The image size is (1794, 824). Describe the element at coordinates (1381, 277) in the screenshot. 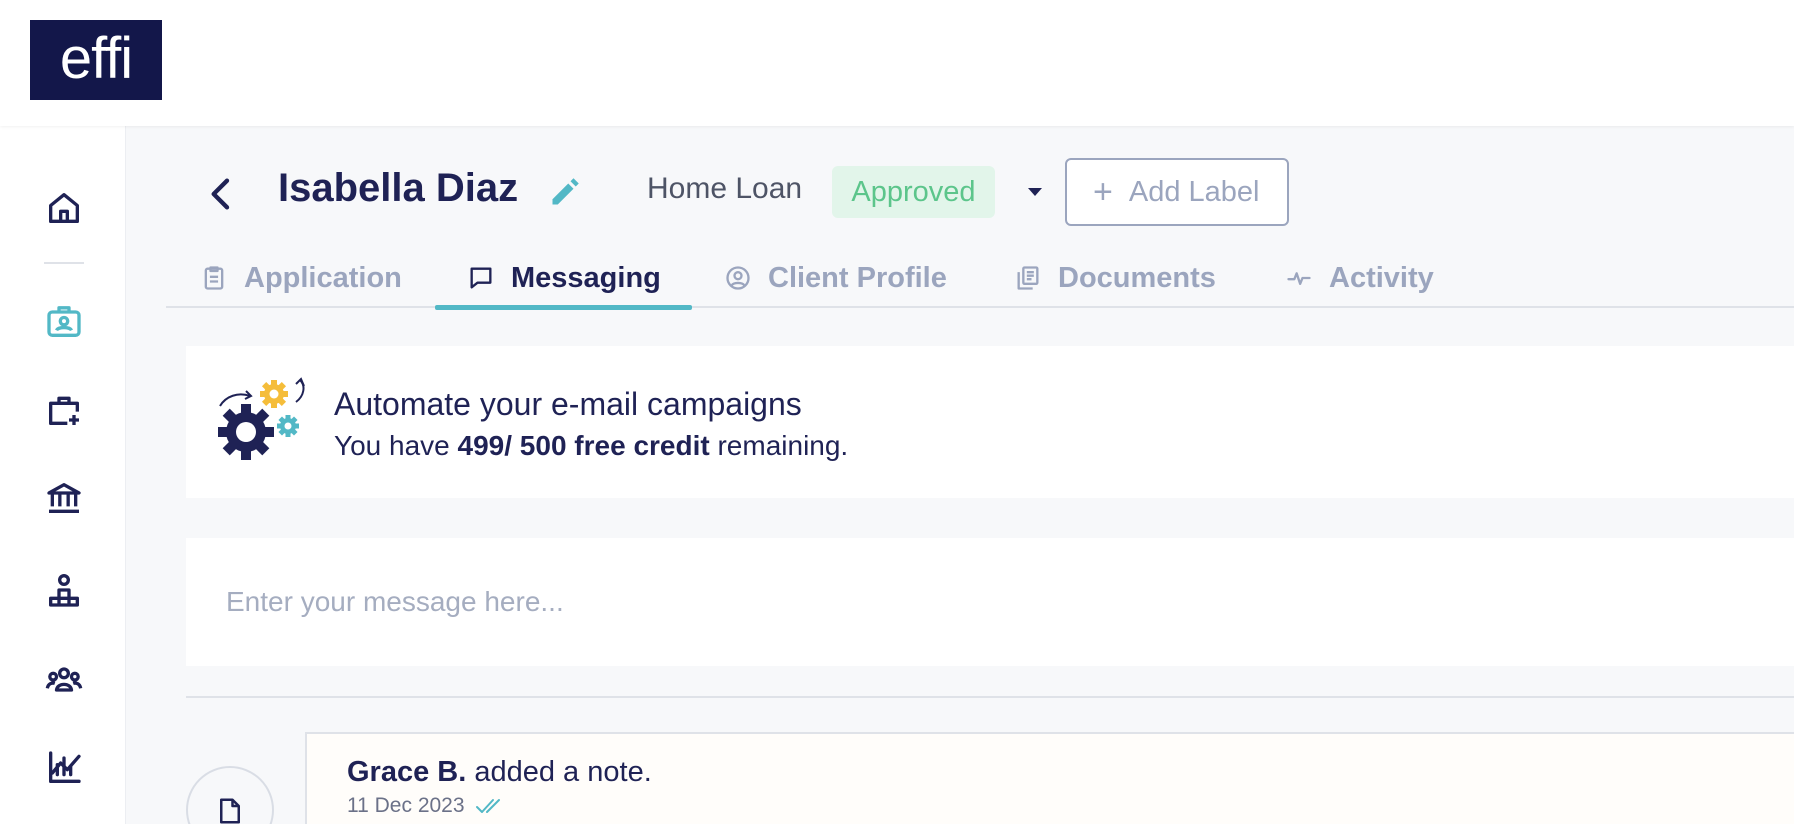

I see `tab-label: Activity` at that location.